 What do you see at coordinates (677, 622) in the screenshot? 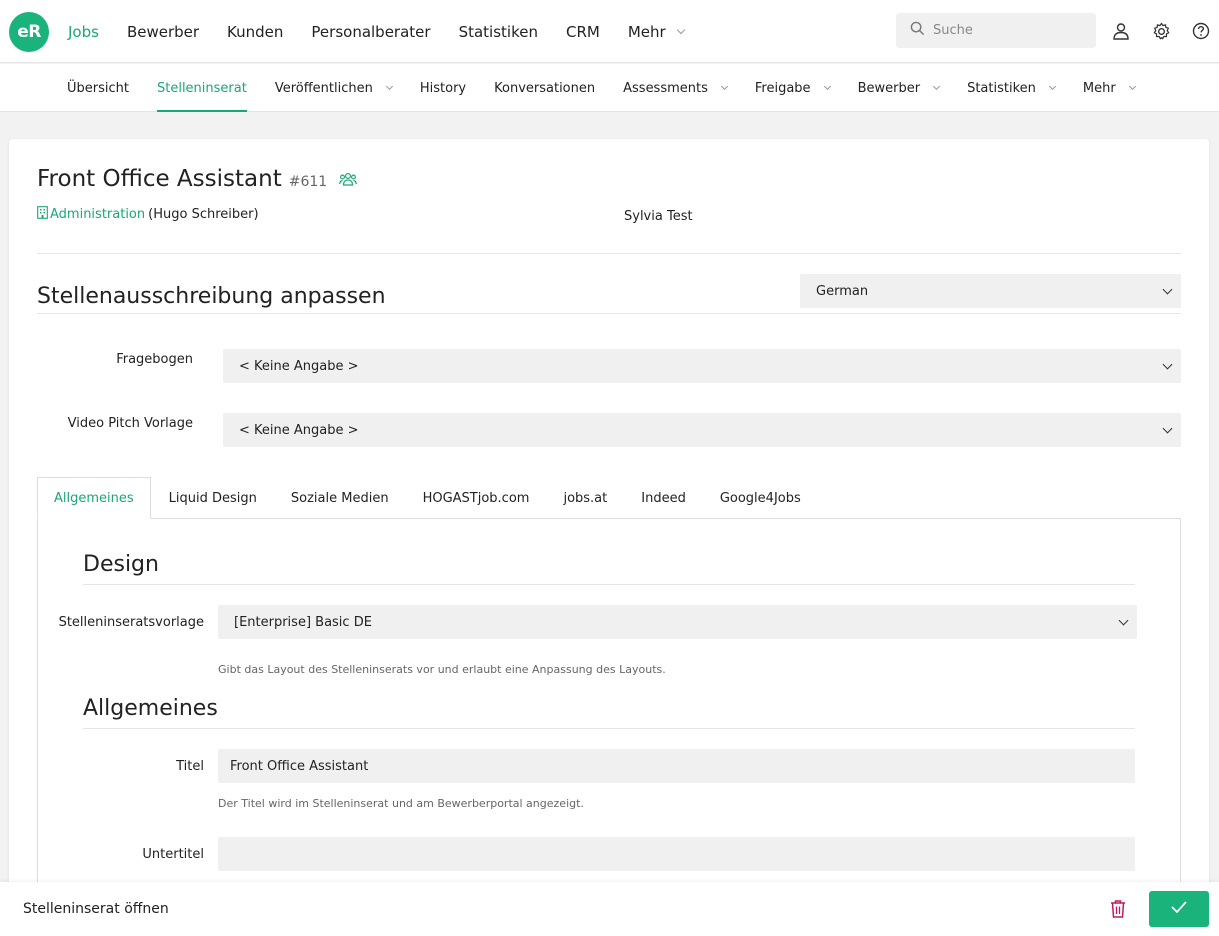
I see `template-select: [Enterprise] Basic DE` at bounding box center [677, 622].